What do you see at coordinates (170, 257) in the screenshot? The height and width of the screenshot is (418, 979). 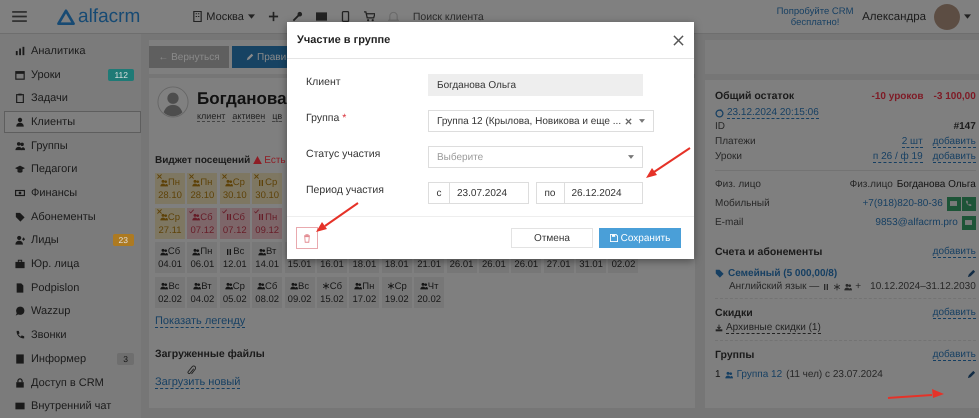 I see `attendance-cell: Сб 04.01` at bounding box center [170, 257].